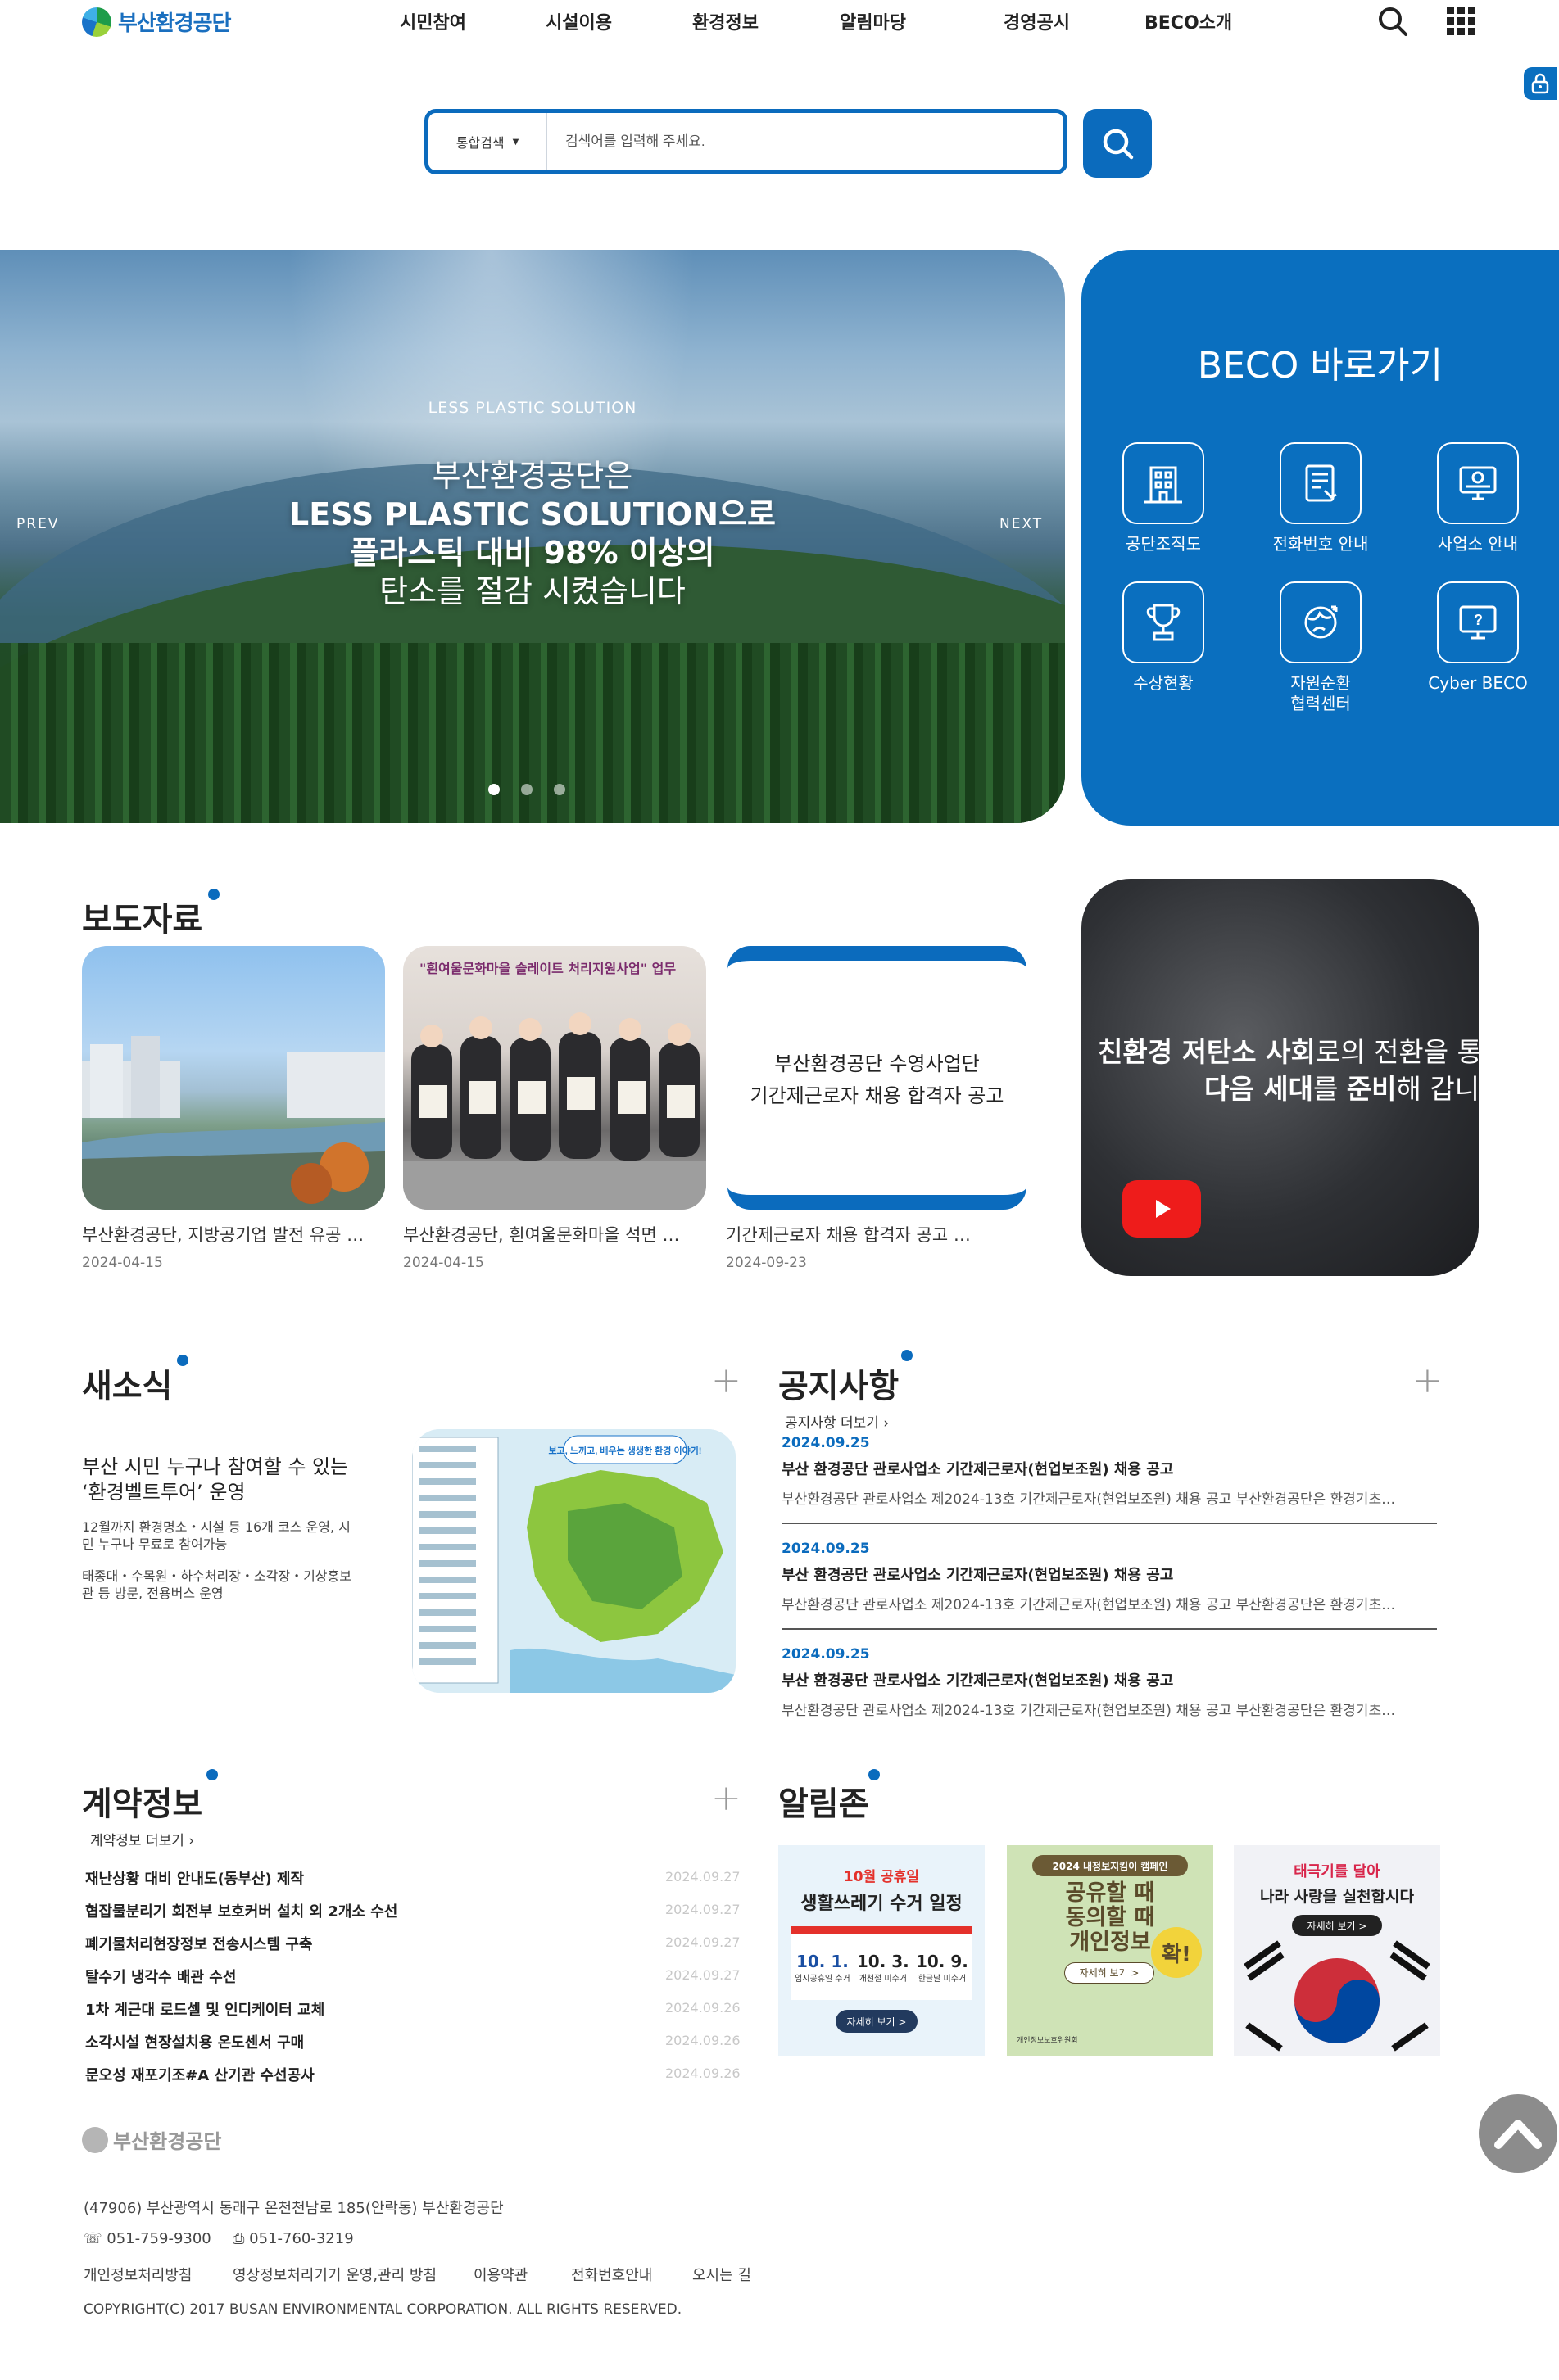 Image resolution: width=1559 pixels, height=2380 pixels. What do you see at coordinates (194, 1878) in the screenshot?
I see `contract-item-title: 재난상황 대비 안내도(동부산) 제작` at bounding box center [194, 1878].